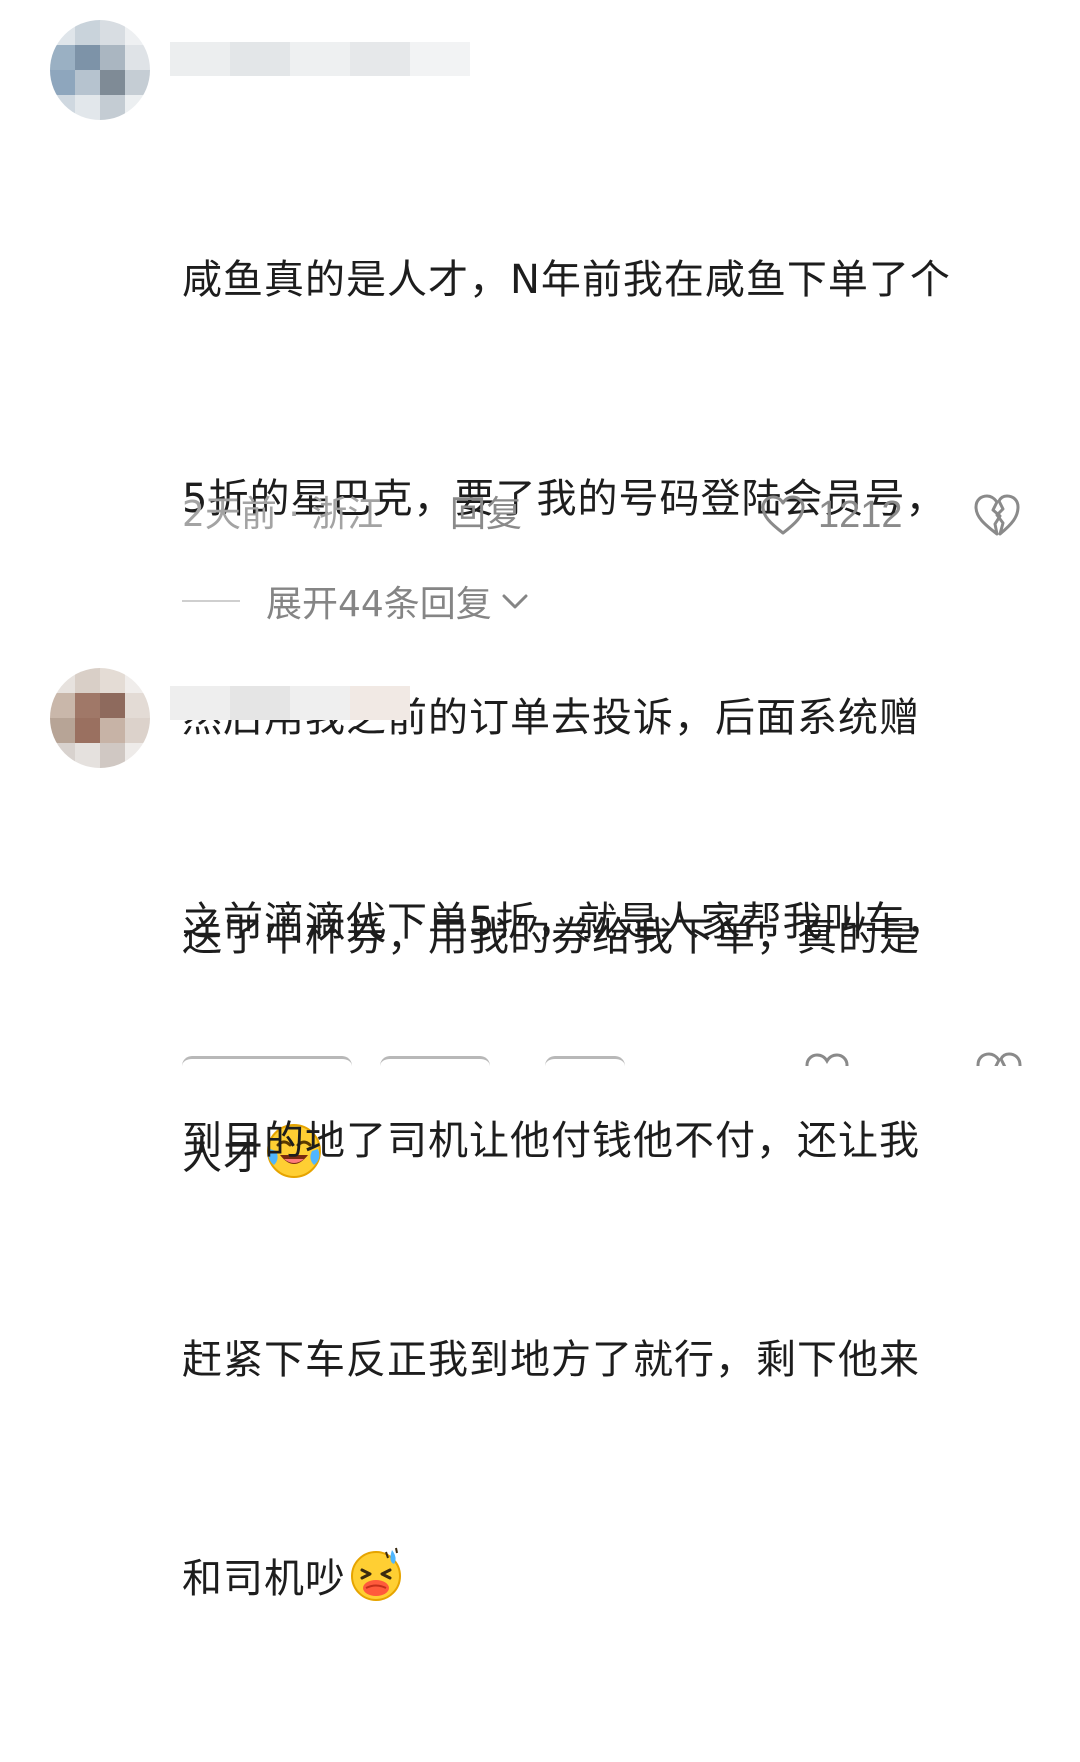  What do you see at coordinates (264, 1579) in the screenshot?
I see `comment-line-text: 和司机吵` at bounding box center [264, 1579].